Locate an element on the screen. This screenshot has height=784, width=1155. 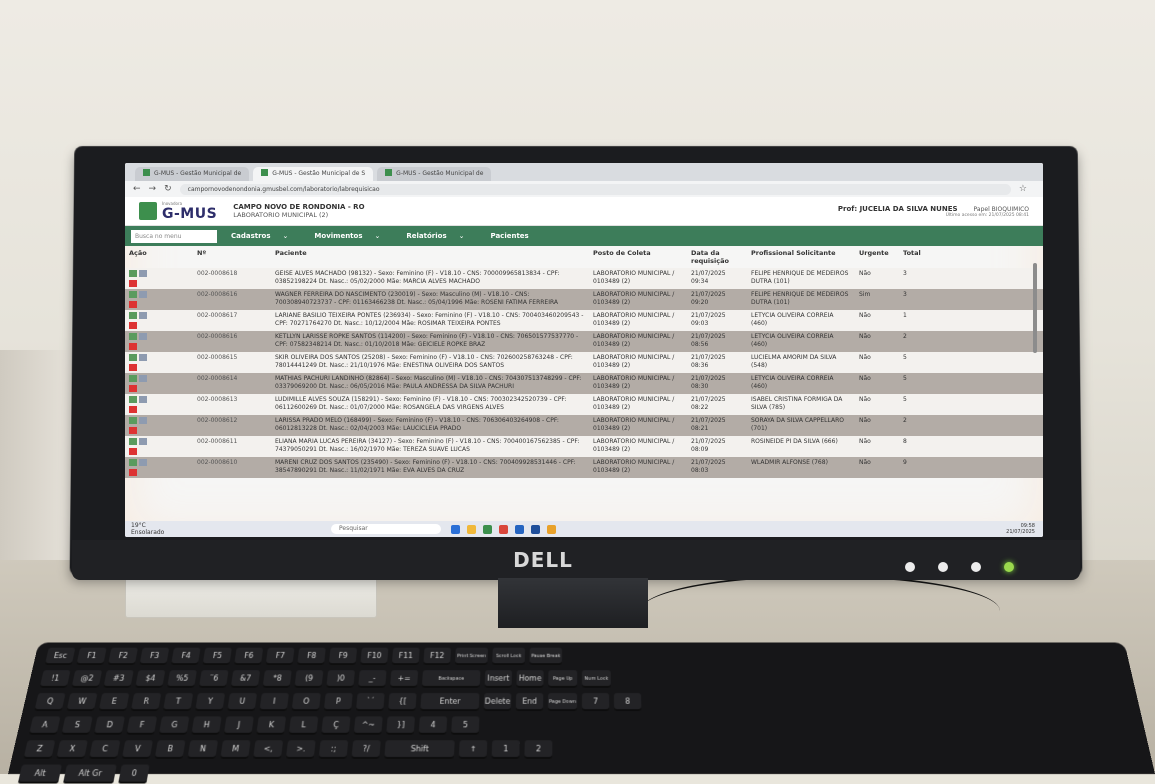
keyboard-key: Shift is located at coordinates (419, 749).